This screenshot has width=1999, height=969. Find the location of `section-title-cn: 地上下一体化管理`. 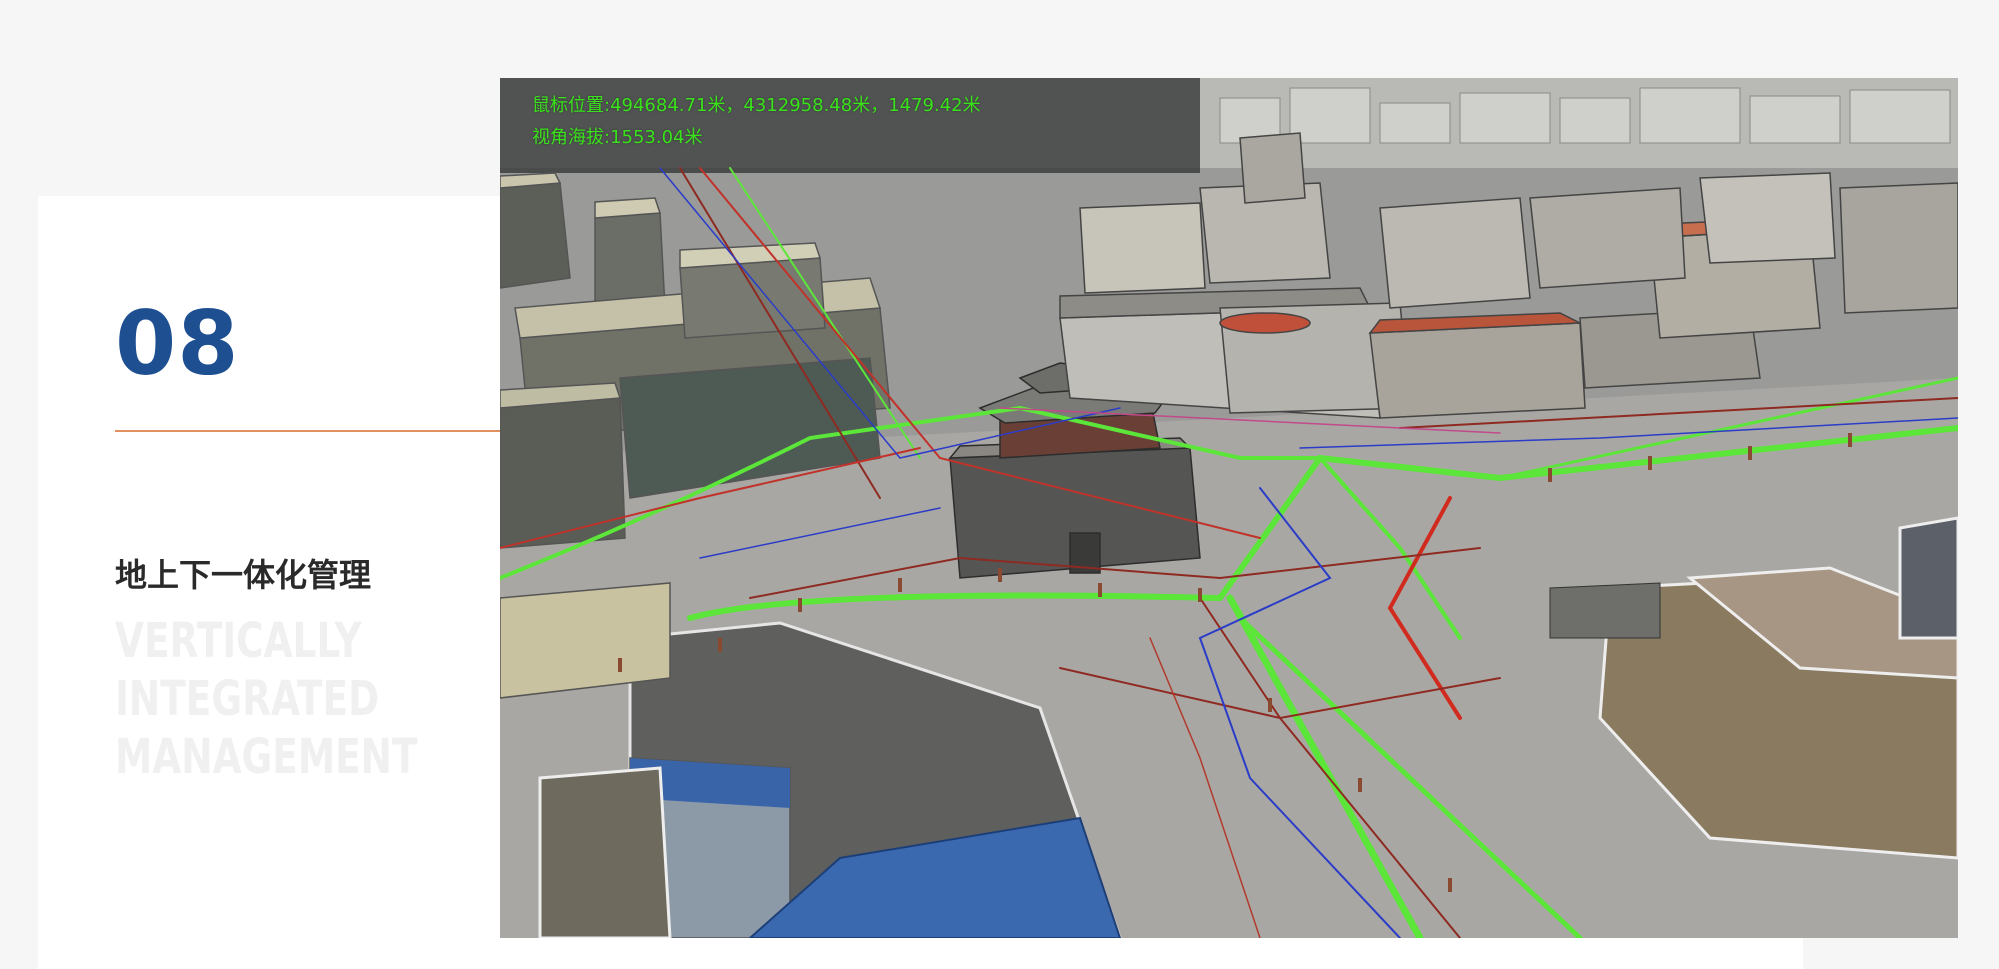

section-title-cn: 地上下一体化管理 is located at coordinates (243, 575).